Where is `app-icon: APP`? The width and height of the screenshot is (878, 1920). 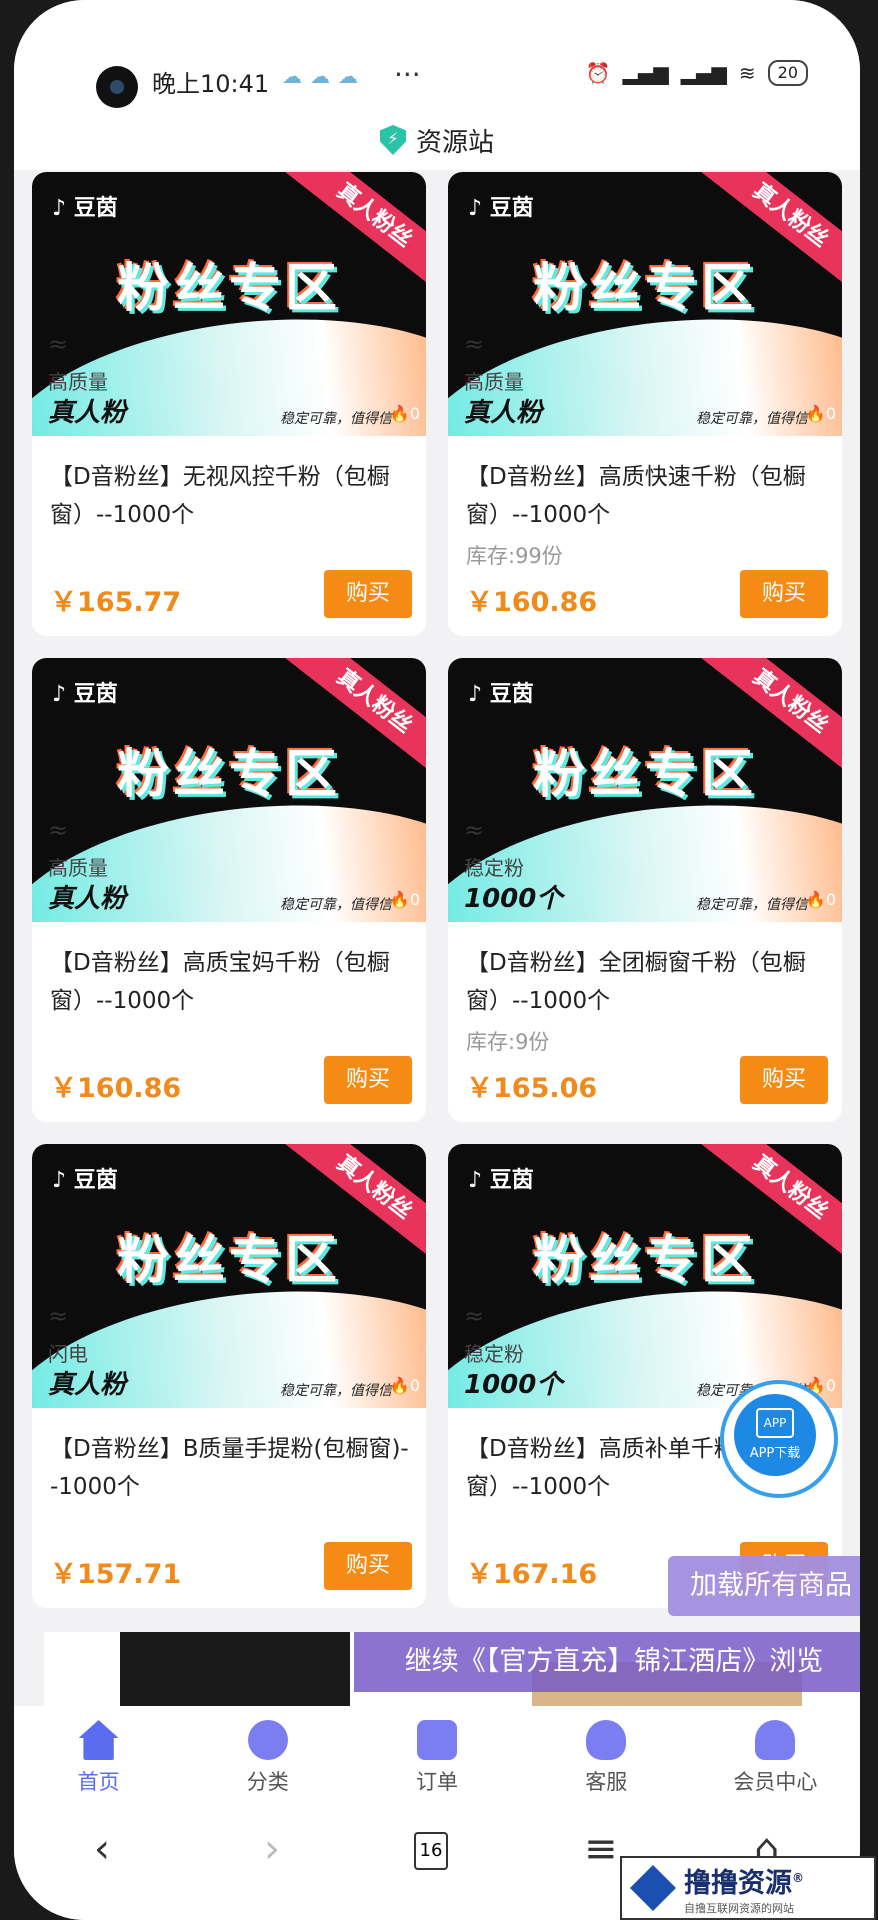 app-icon: APP is located at coordinates (775, 1423).